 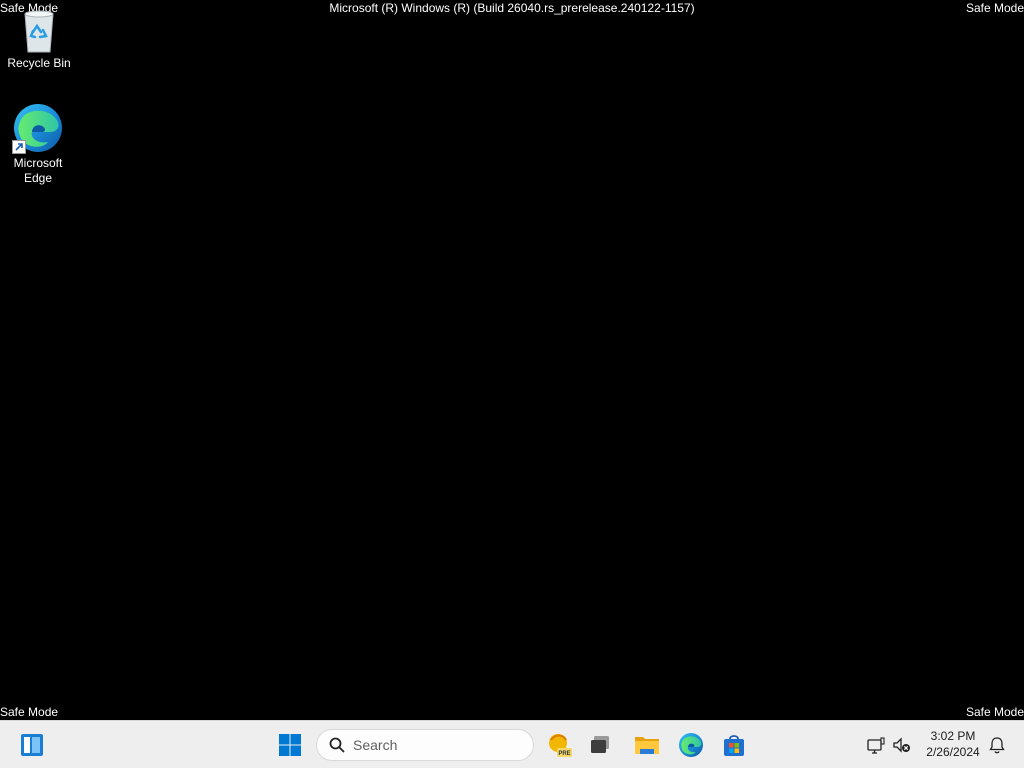 What do you see at coordinates (39, 31) in the screenshot?
I see `recycle-bin-icon` at bounding box center [39, 31].